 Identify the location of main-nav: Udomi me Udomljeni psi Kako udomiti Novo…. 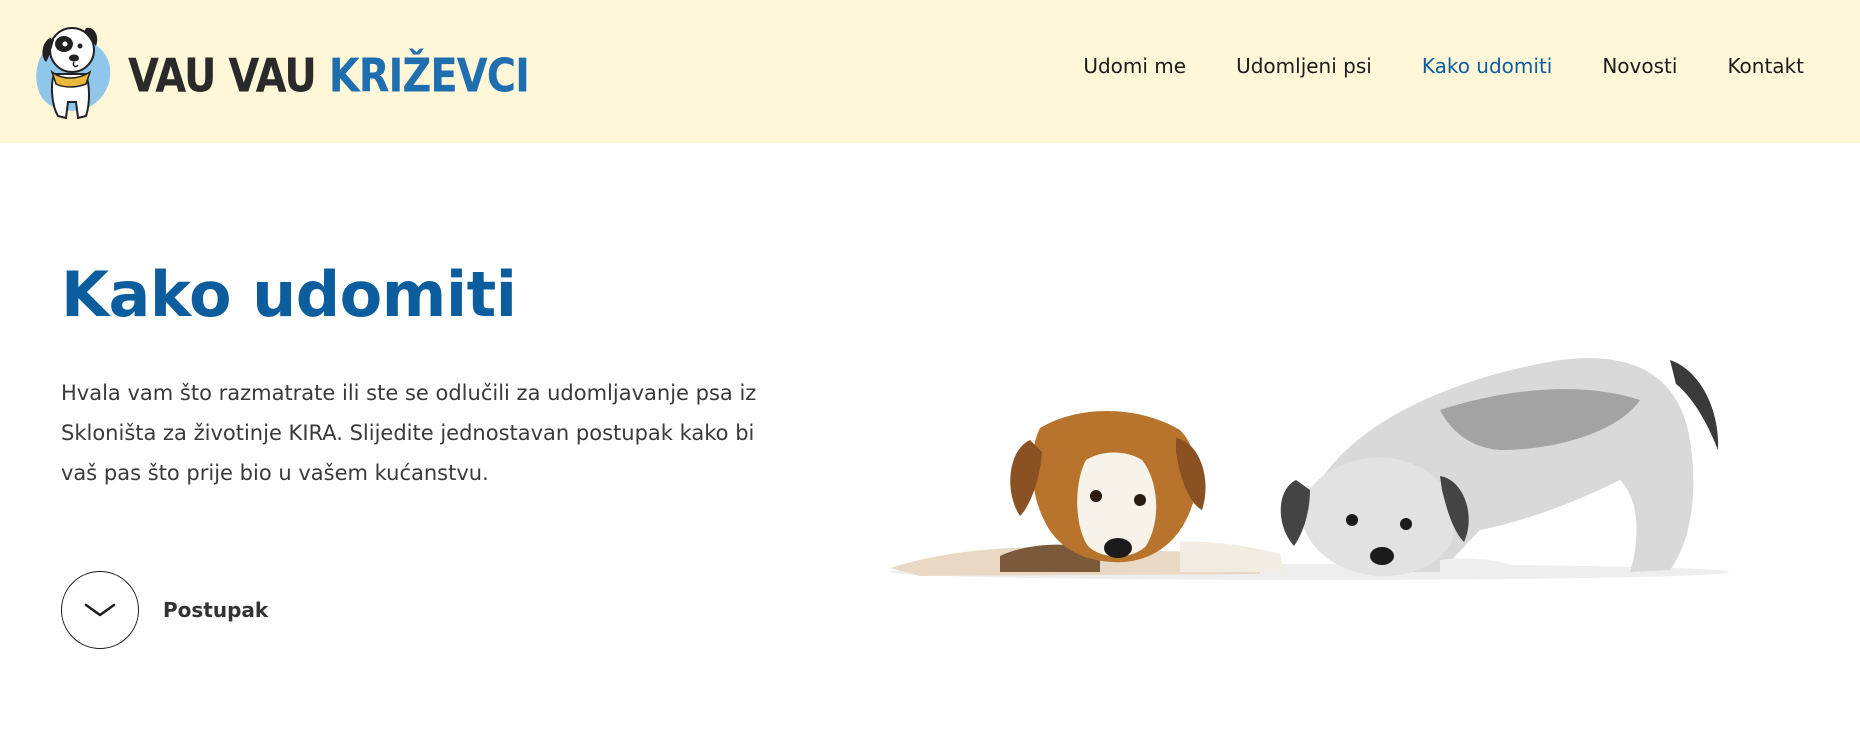
(1443, 66).